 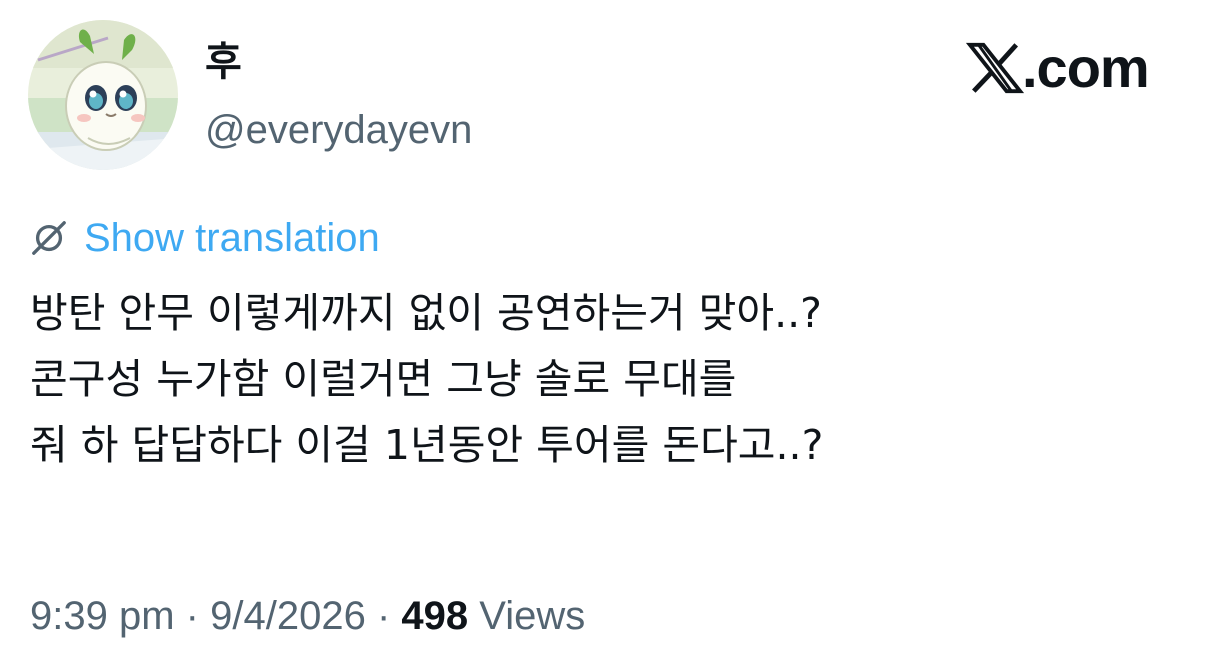 I want to click on brand-text: .com, so click(x=1086, y=67).